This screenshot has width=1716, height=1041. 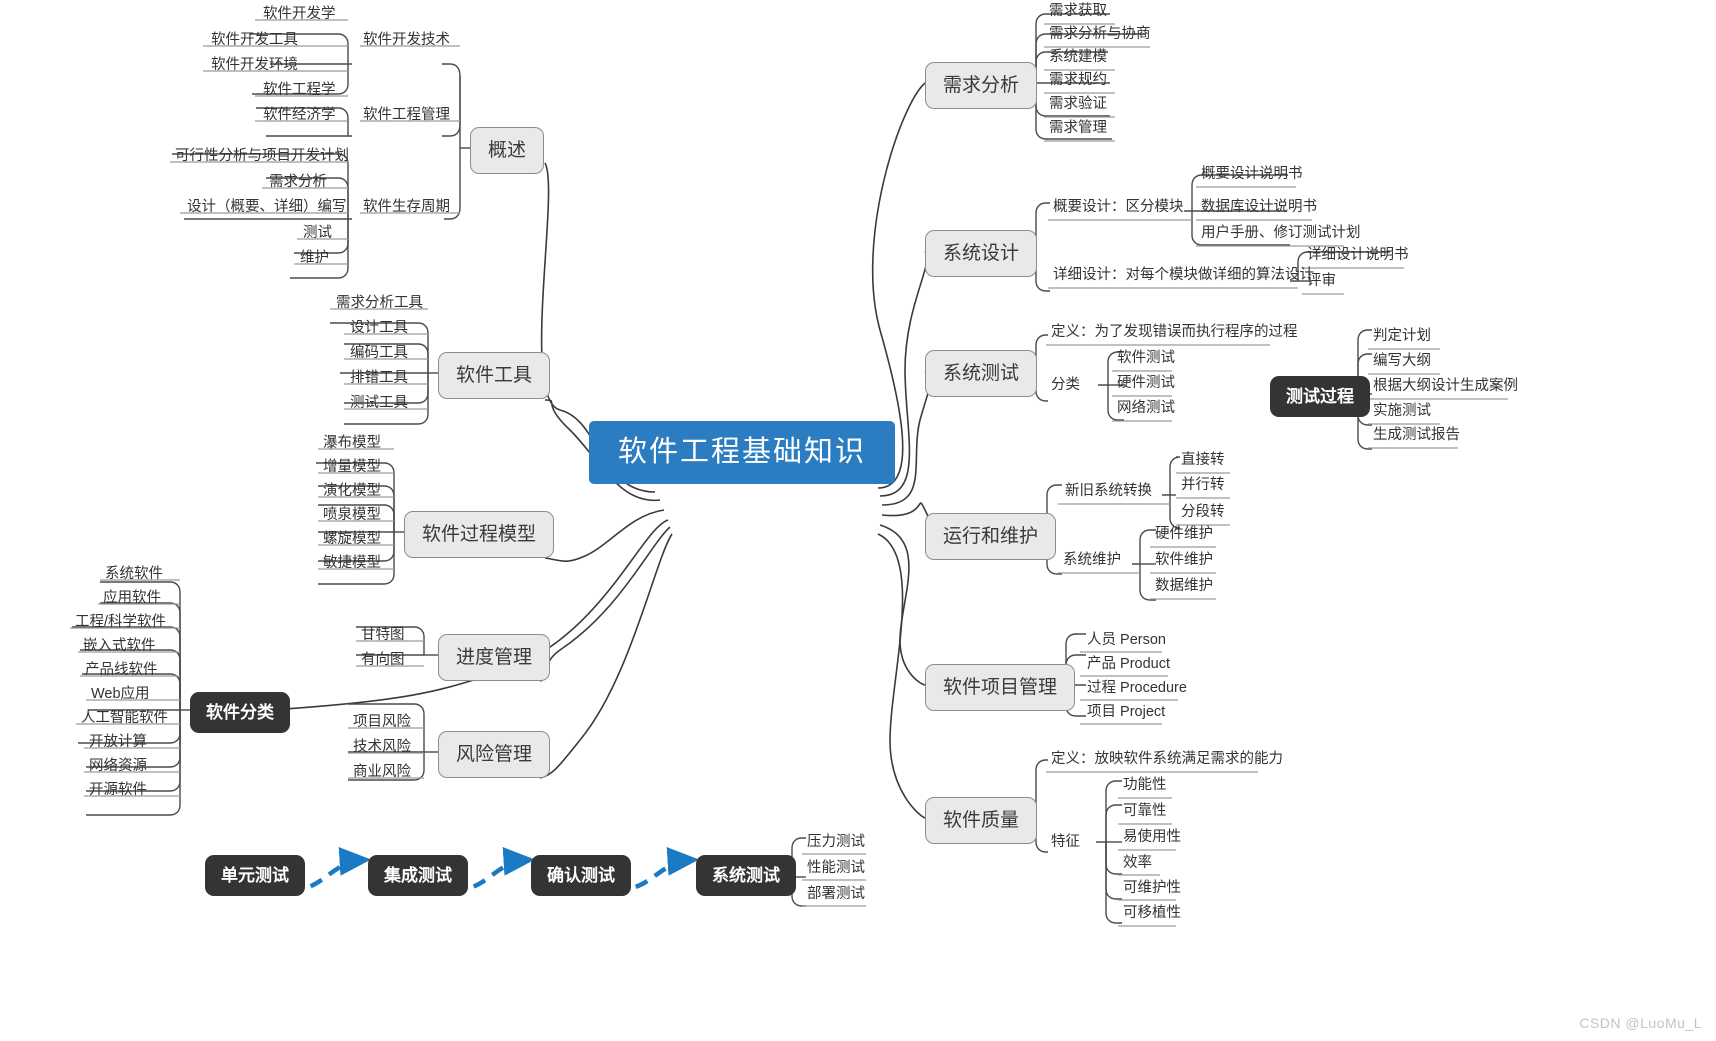 I want to click on group-label: 分类, so click(x=1065, y=387).